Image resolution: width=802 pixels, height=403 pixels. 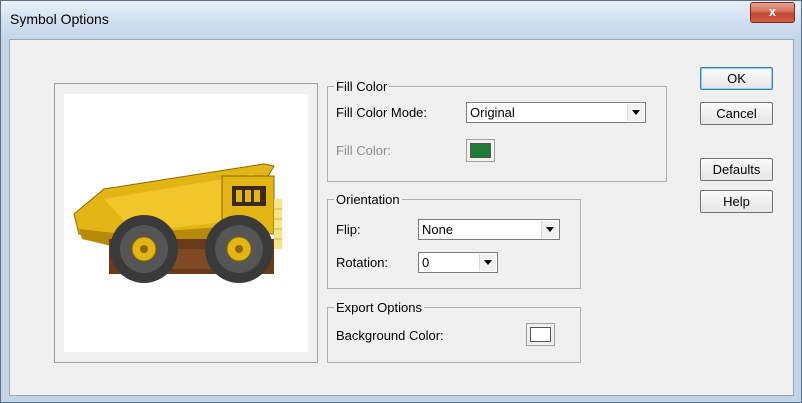 What do you see at coordinates (736, 78) in the screenshot?
I see `ok-button: OK` at bounding box center [736, 78].